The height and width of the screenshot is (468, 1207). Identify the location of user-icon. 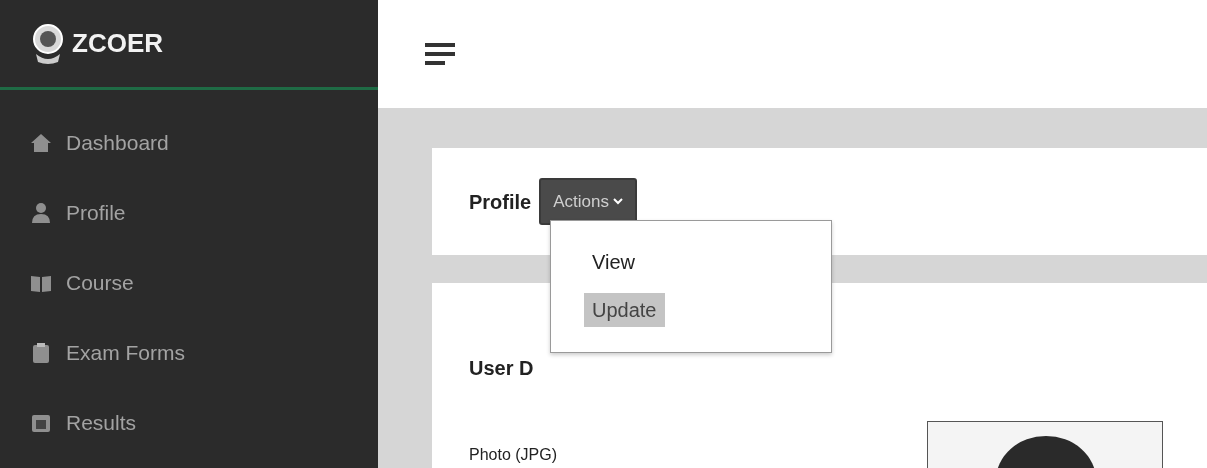
(41, 213).